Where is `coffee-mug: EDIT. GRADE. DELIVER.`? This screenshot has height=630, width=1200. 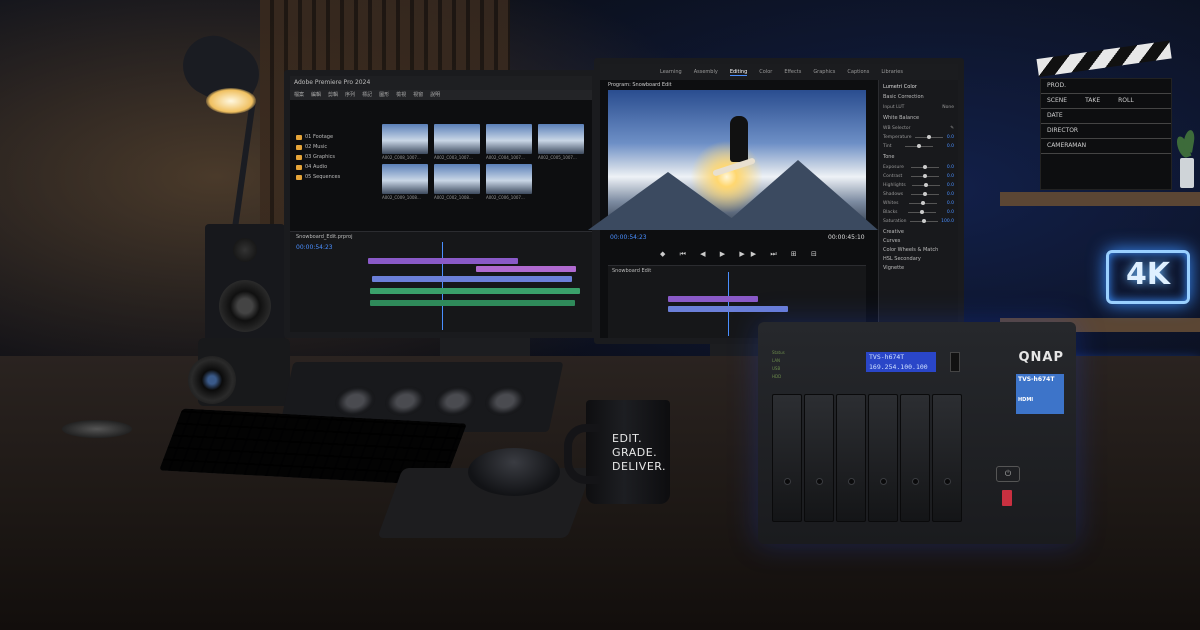 coffee-mug: EDIT. GRADE. DELIVER. is located at coordinates (617, 452).